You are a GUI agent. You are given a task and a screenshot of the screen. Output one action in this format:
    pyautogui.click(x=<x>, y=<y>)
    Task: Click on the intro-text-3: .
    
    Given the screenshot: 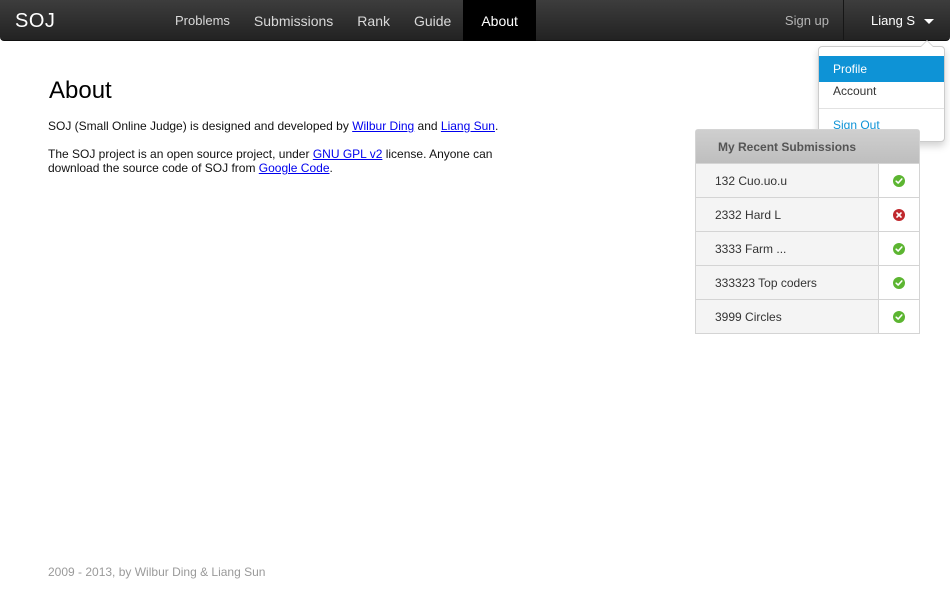 What is the action you would take?
    pyautogui.click(x=496, y=126)
    